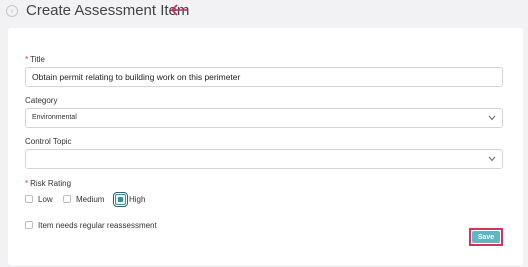  Describe the element at coordinates (178, 10) in the screenshot. I see `left-arrow-icon` at that location.